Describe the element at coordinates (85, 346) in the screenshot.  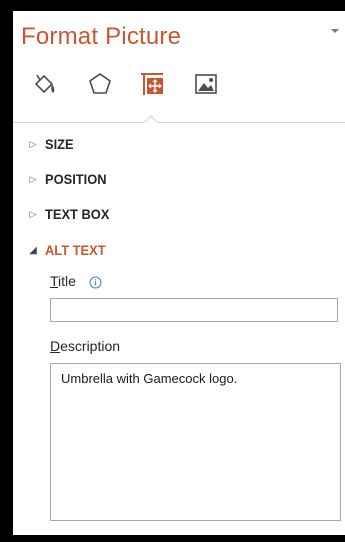
I see `description-label: Description` at that location.